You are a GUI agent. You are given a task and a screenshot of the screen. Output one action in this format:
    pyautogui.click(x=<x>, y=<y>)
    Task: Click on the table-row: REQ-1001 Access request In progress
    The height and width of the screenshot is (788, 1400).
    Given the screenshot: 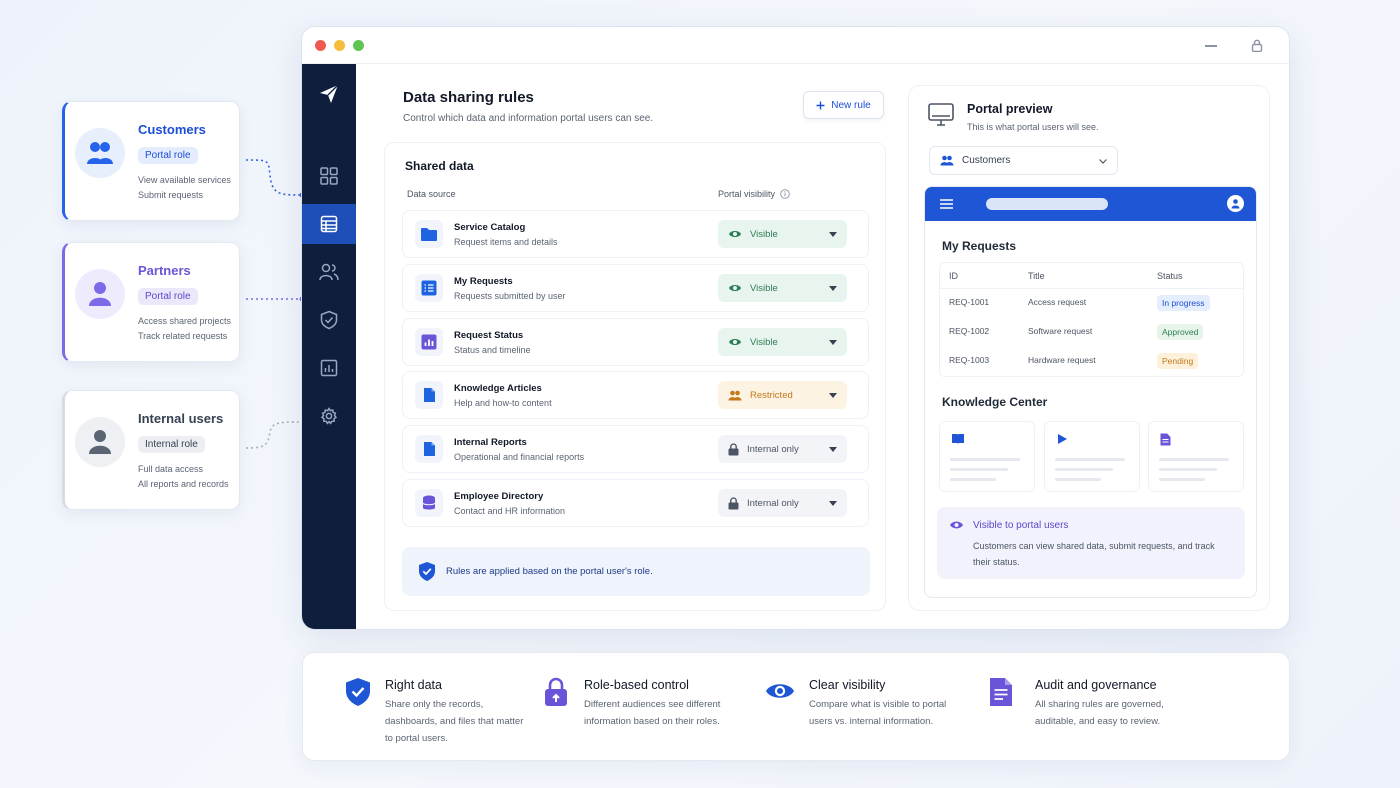 What is the action you would take?
    pyautogui.click(x=1091, y=303)
    